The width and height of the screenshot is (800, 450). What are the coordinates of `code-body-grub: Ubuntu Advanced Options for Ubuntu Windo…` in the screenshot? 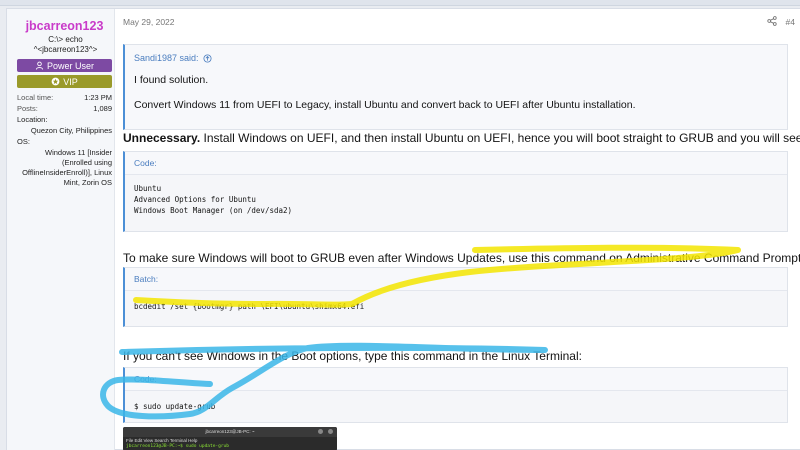 It's located at (456, 199).